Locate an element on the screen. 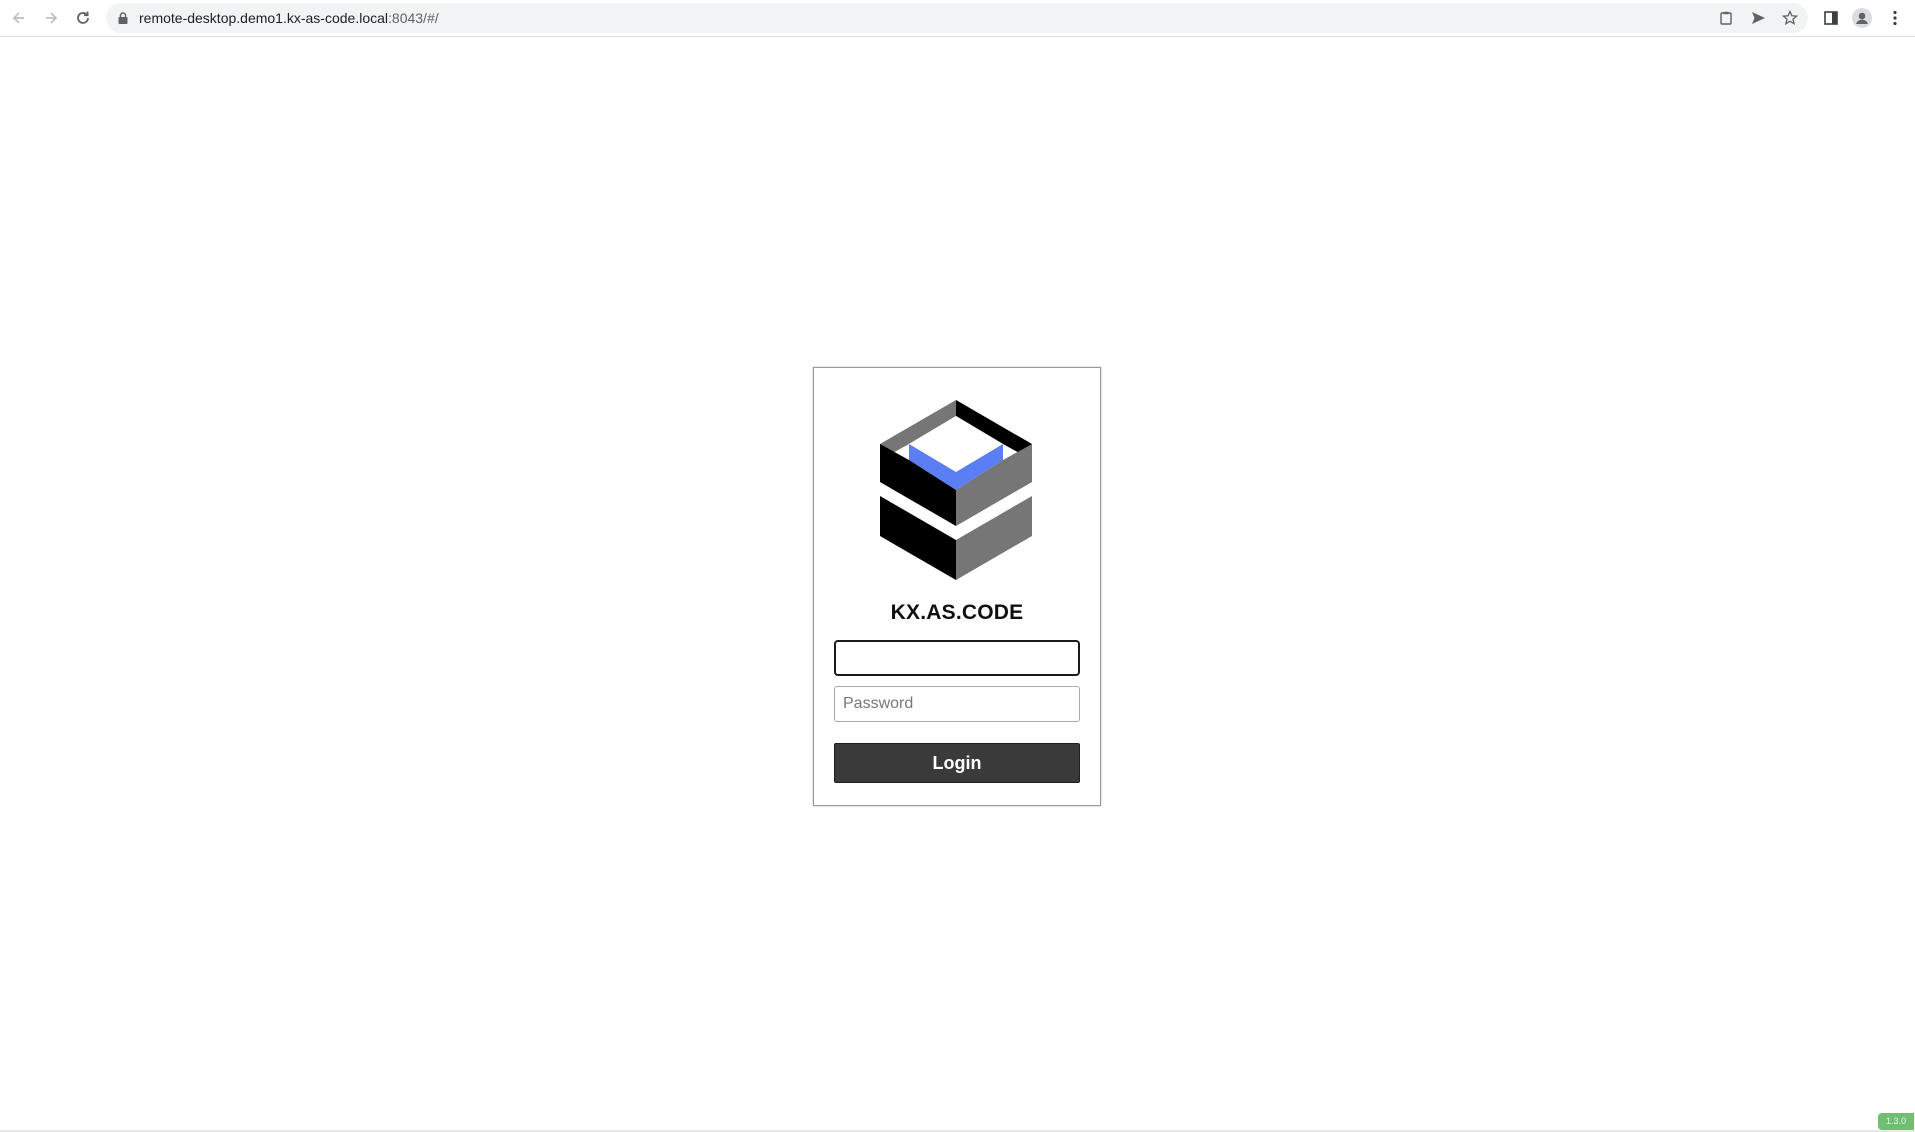  profile-avatar-icon is located at coordinates (1862, 18).